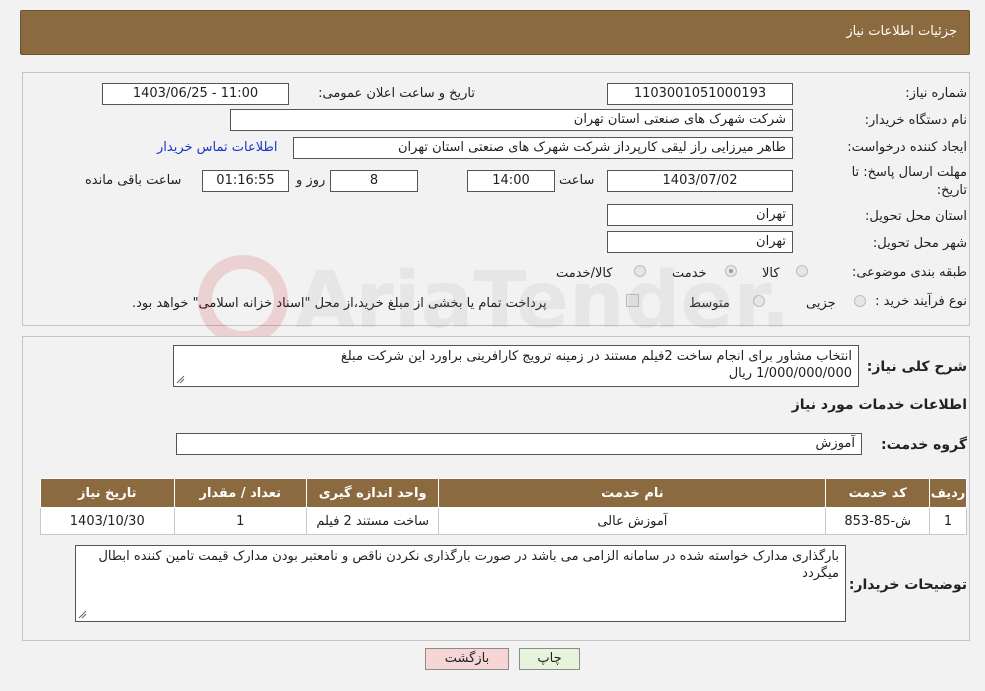 The width and height of the screenshot is (985, 691). What do you see at coordinates (372, 521) in the screenshot?
I see `cell-unit: ساخت مستند 2 فیلم` at bounding box center [372, 521].